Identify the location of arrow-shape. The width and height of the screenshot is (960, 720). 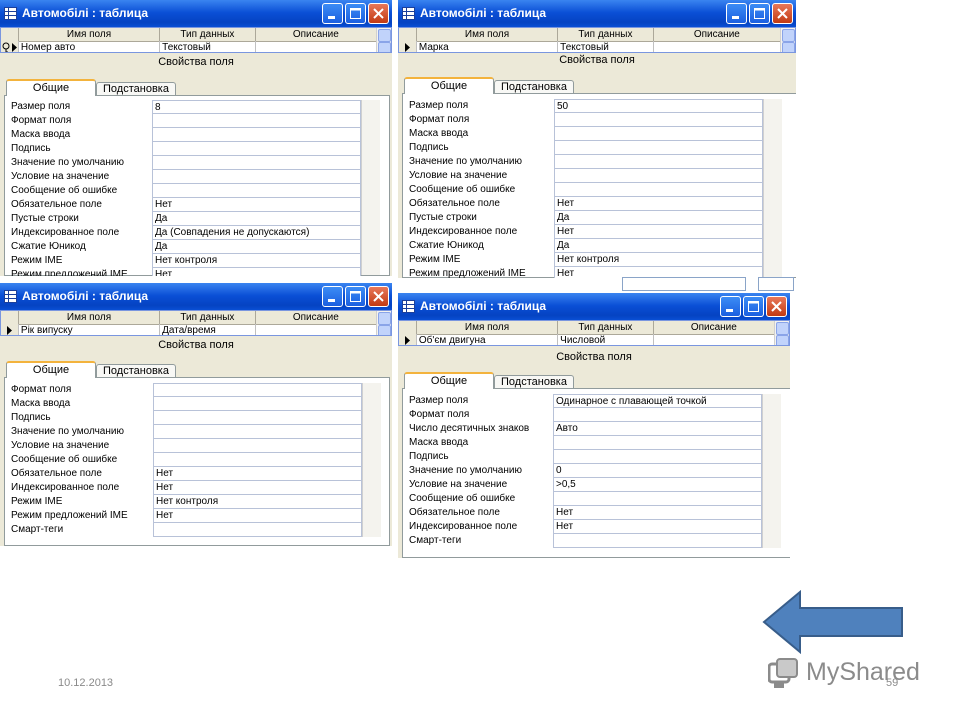
(832, 622).